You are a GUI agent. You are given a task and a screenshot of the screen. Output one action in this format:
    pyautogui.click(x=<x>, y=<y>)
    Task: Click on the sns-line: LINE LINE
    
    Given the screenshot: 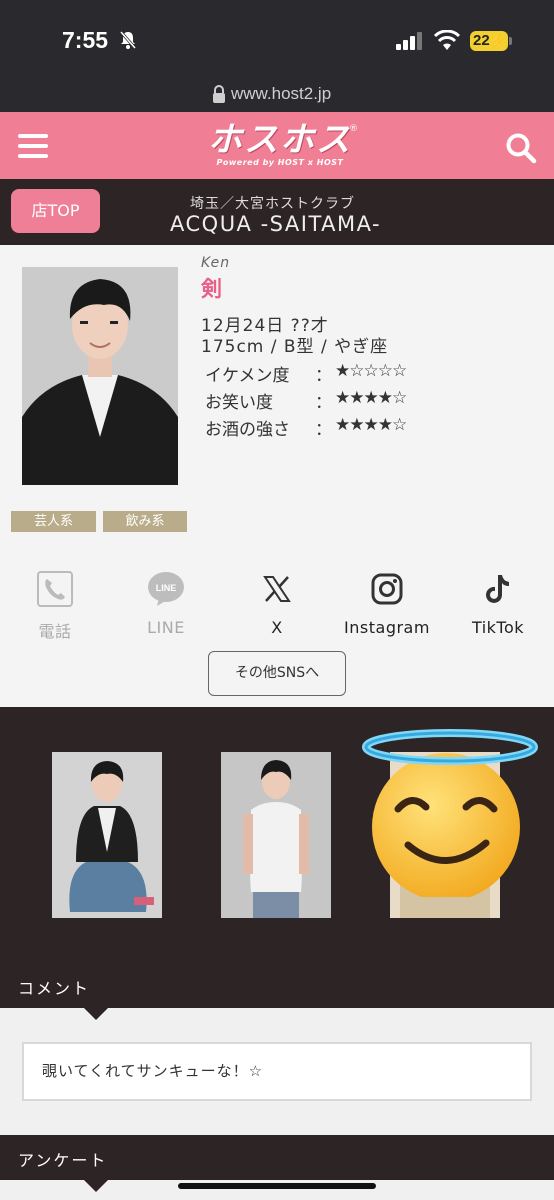 What is the action you would take?
    pyautogui.click(x=166, y=602)
    